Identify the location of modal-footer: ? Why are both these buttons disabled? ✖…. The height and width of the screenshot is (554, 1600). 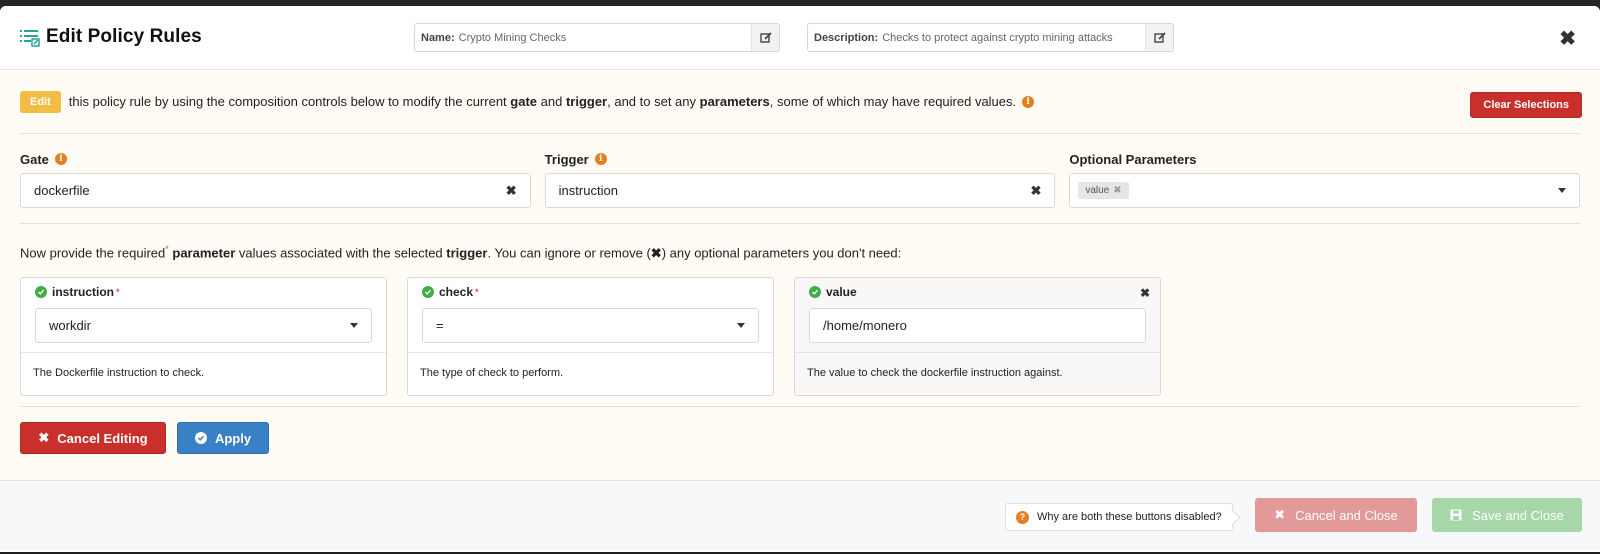
(800, 516).